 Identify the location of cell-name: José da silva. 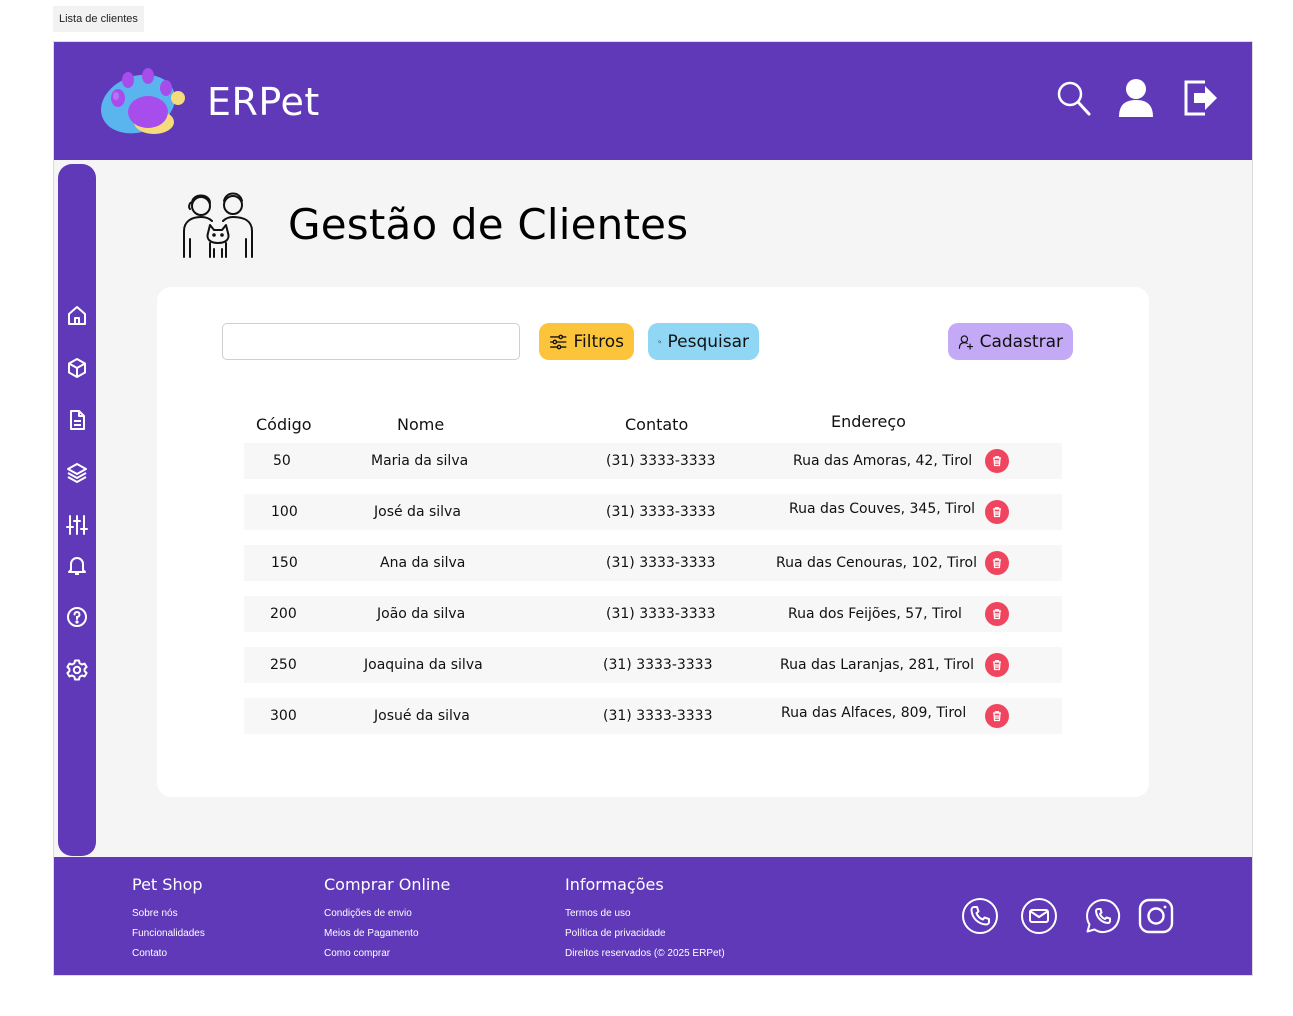
(417, 512).